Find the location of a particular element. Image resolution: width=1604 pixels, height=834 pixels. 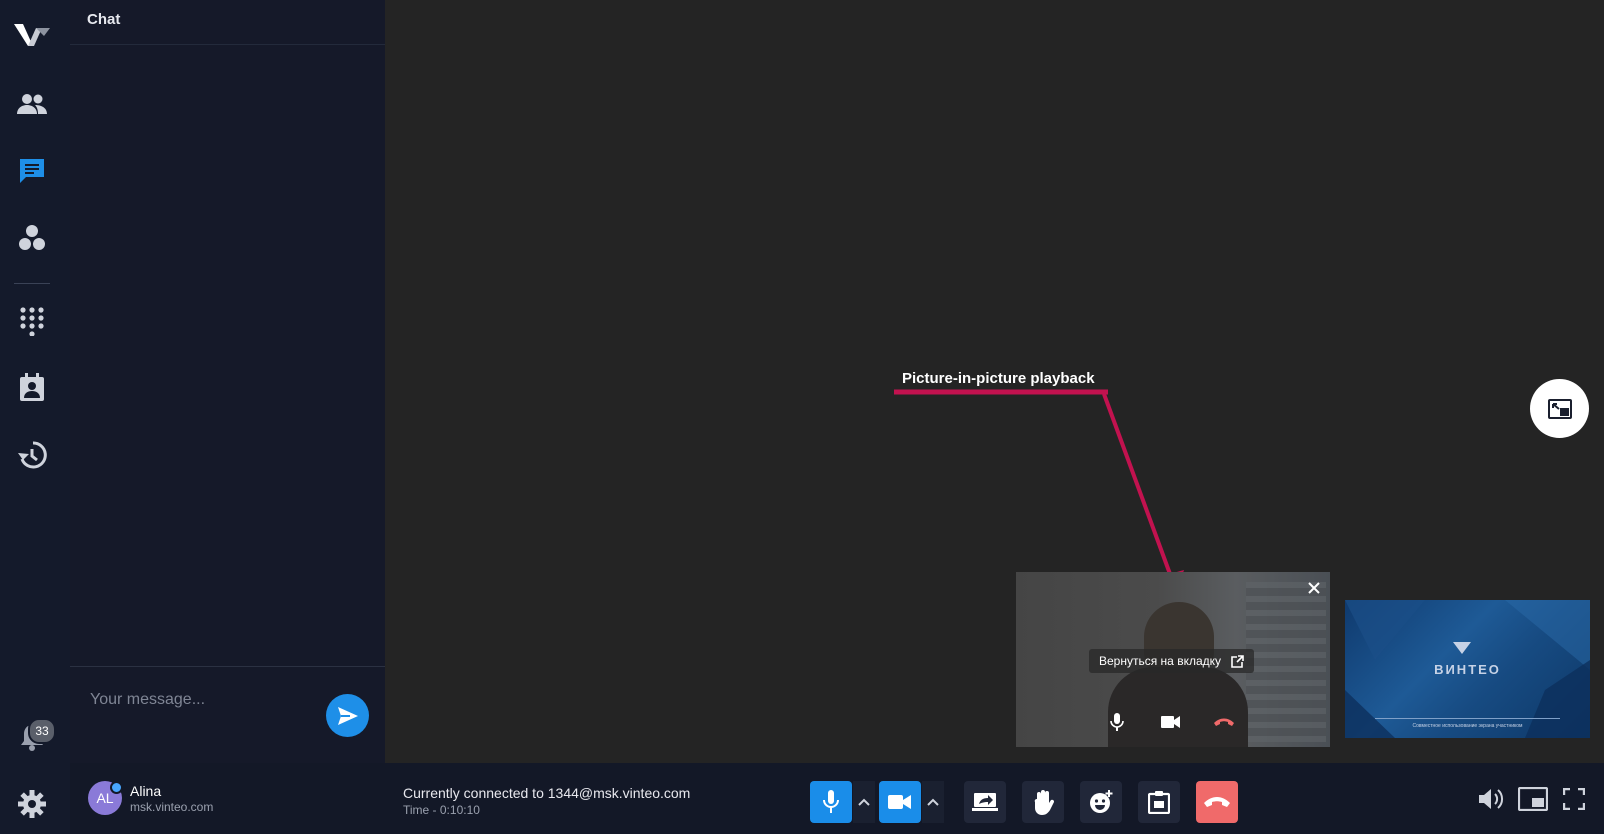

camera-options-button is located at coordinates (933, 802).